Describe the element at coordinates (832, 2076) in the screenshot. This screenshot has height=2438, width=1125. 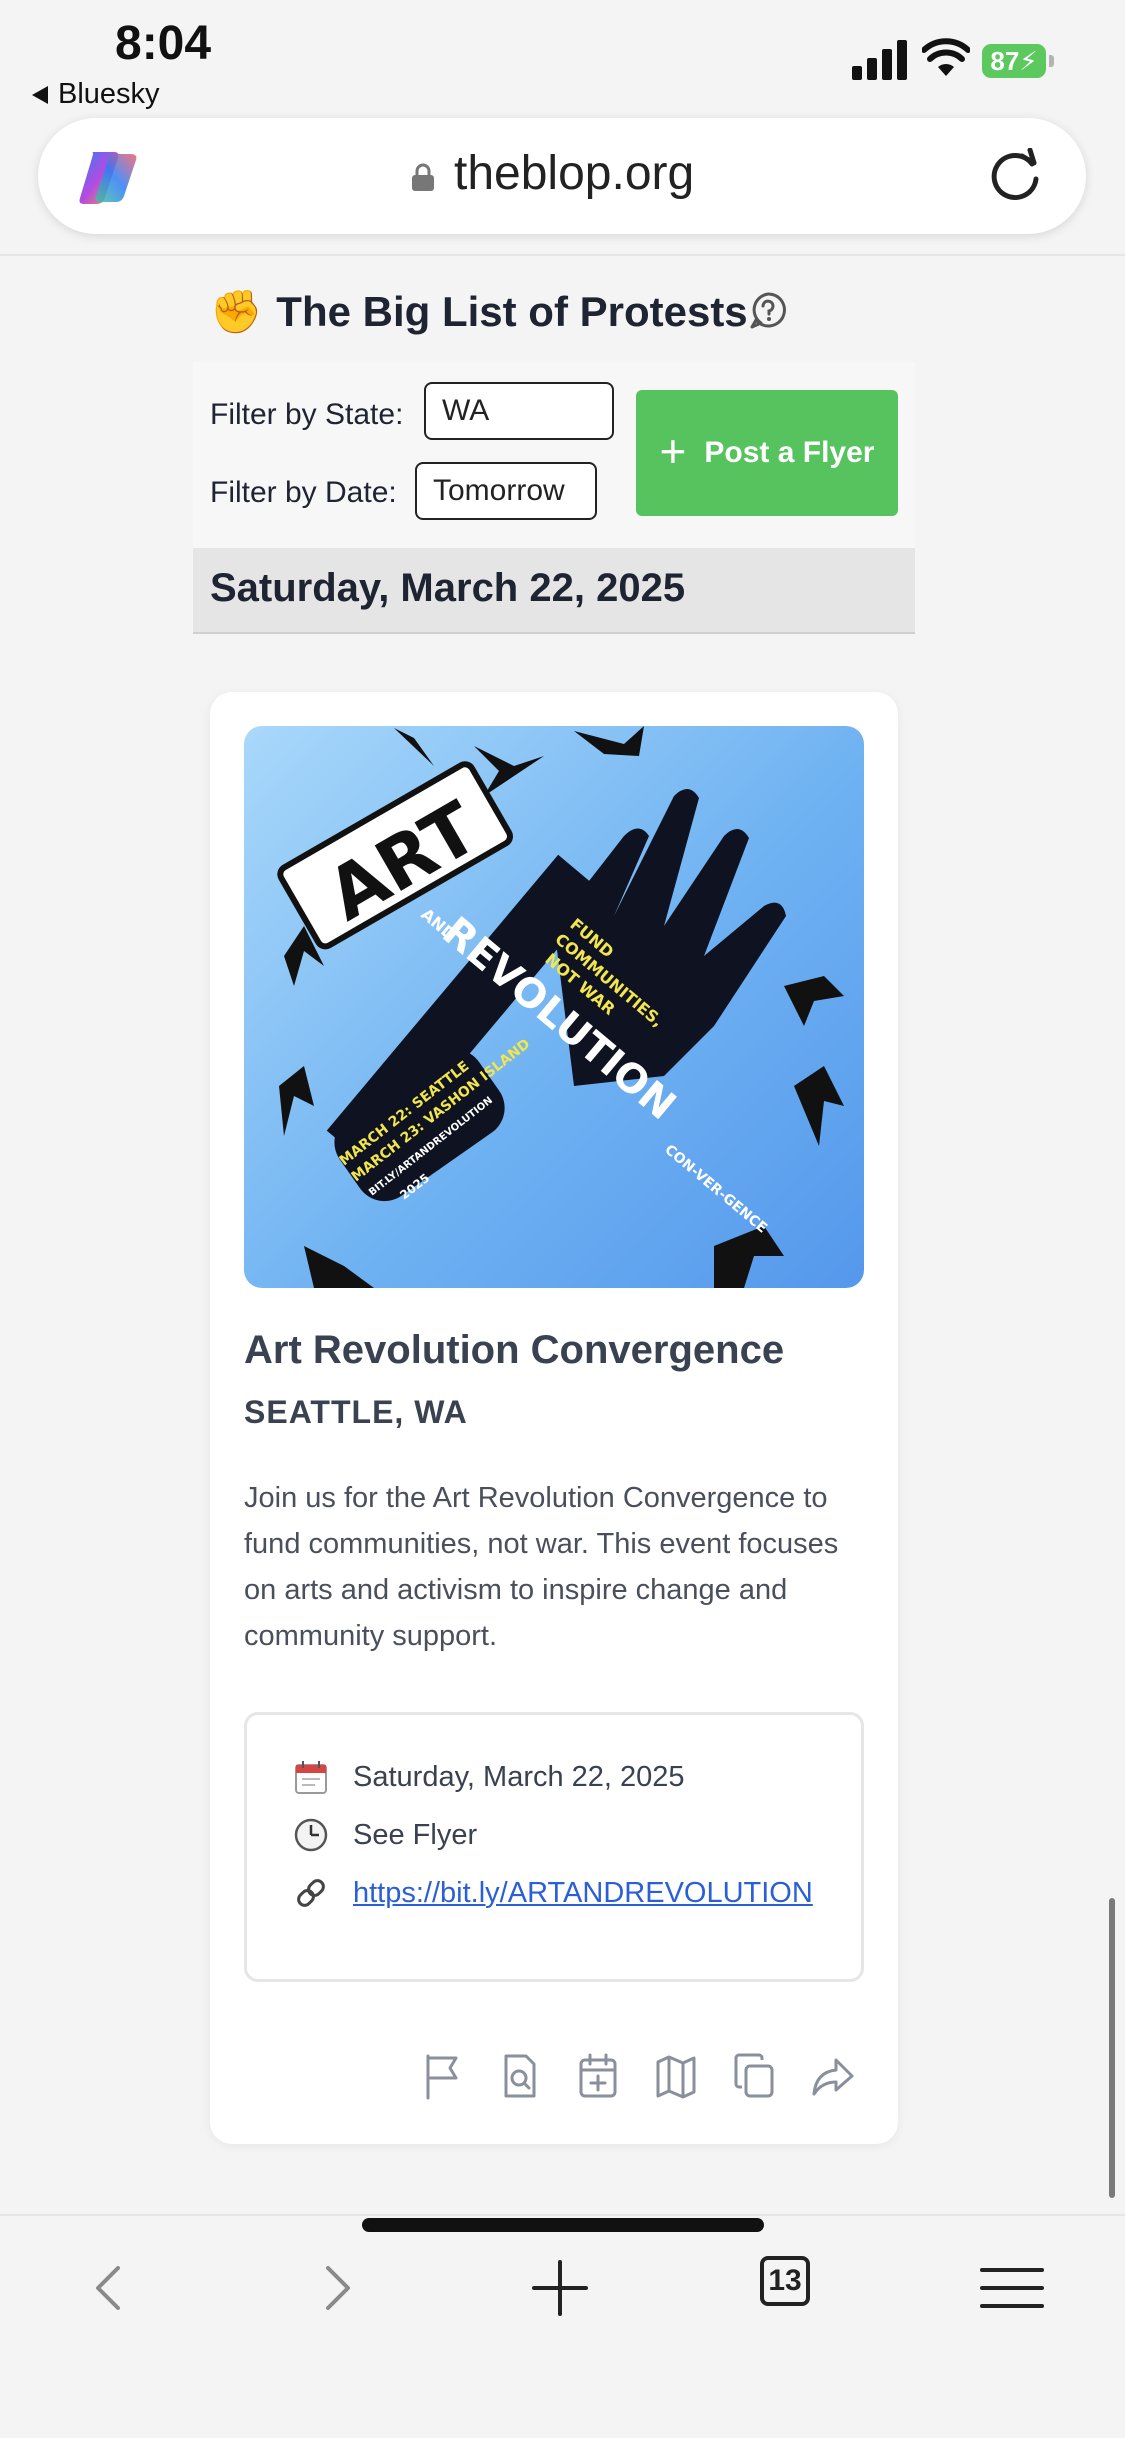
I see `share-icon` at that location.